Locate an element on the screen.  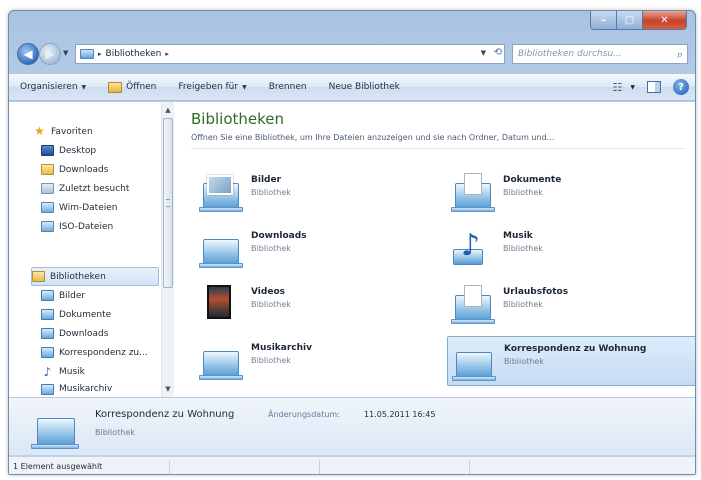
sidebar-item-label: ISO-Dateien is located at coordinates (86, 226).